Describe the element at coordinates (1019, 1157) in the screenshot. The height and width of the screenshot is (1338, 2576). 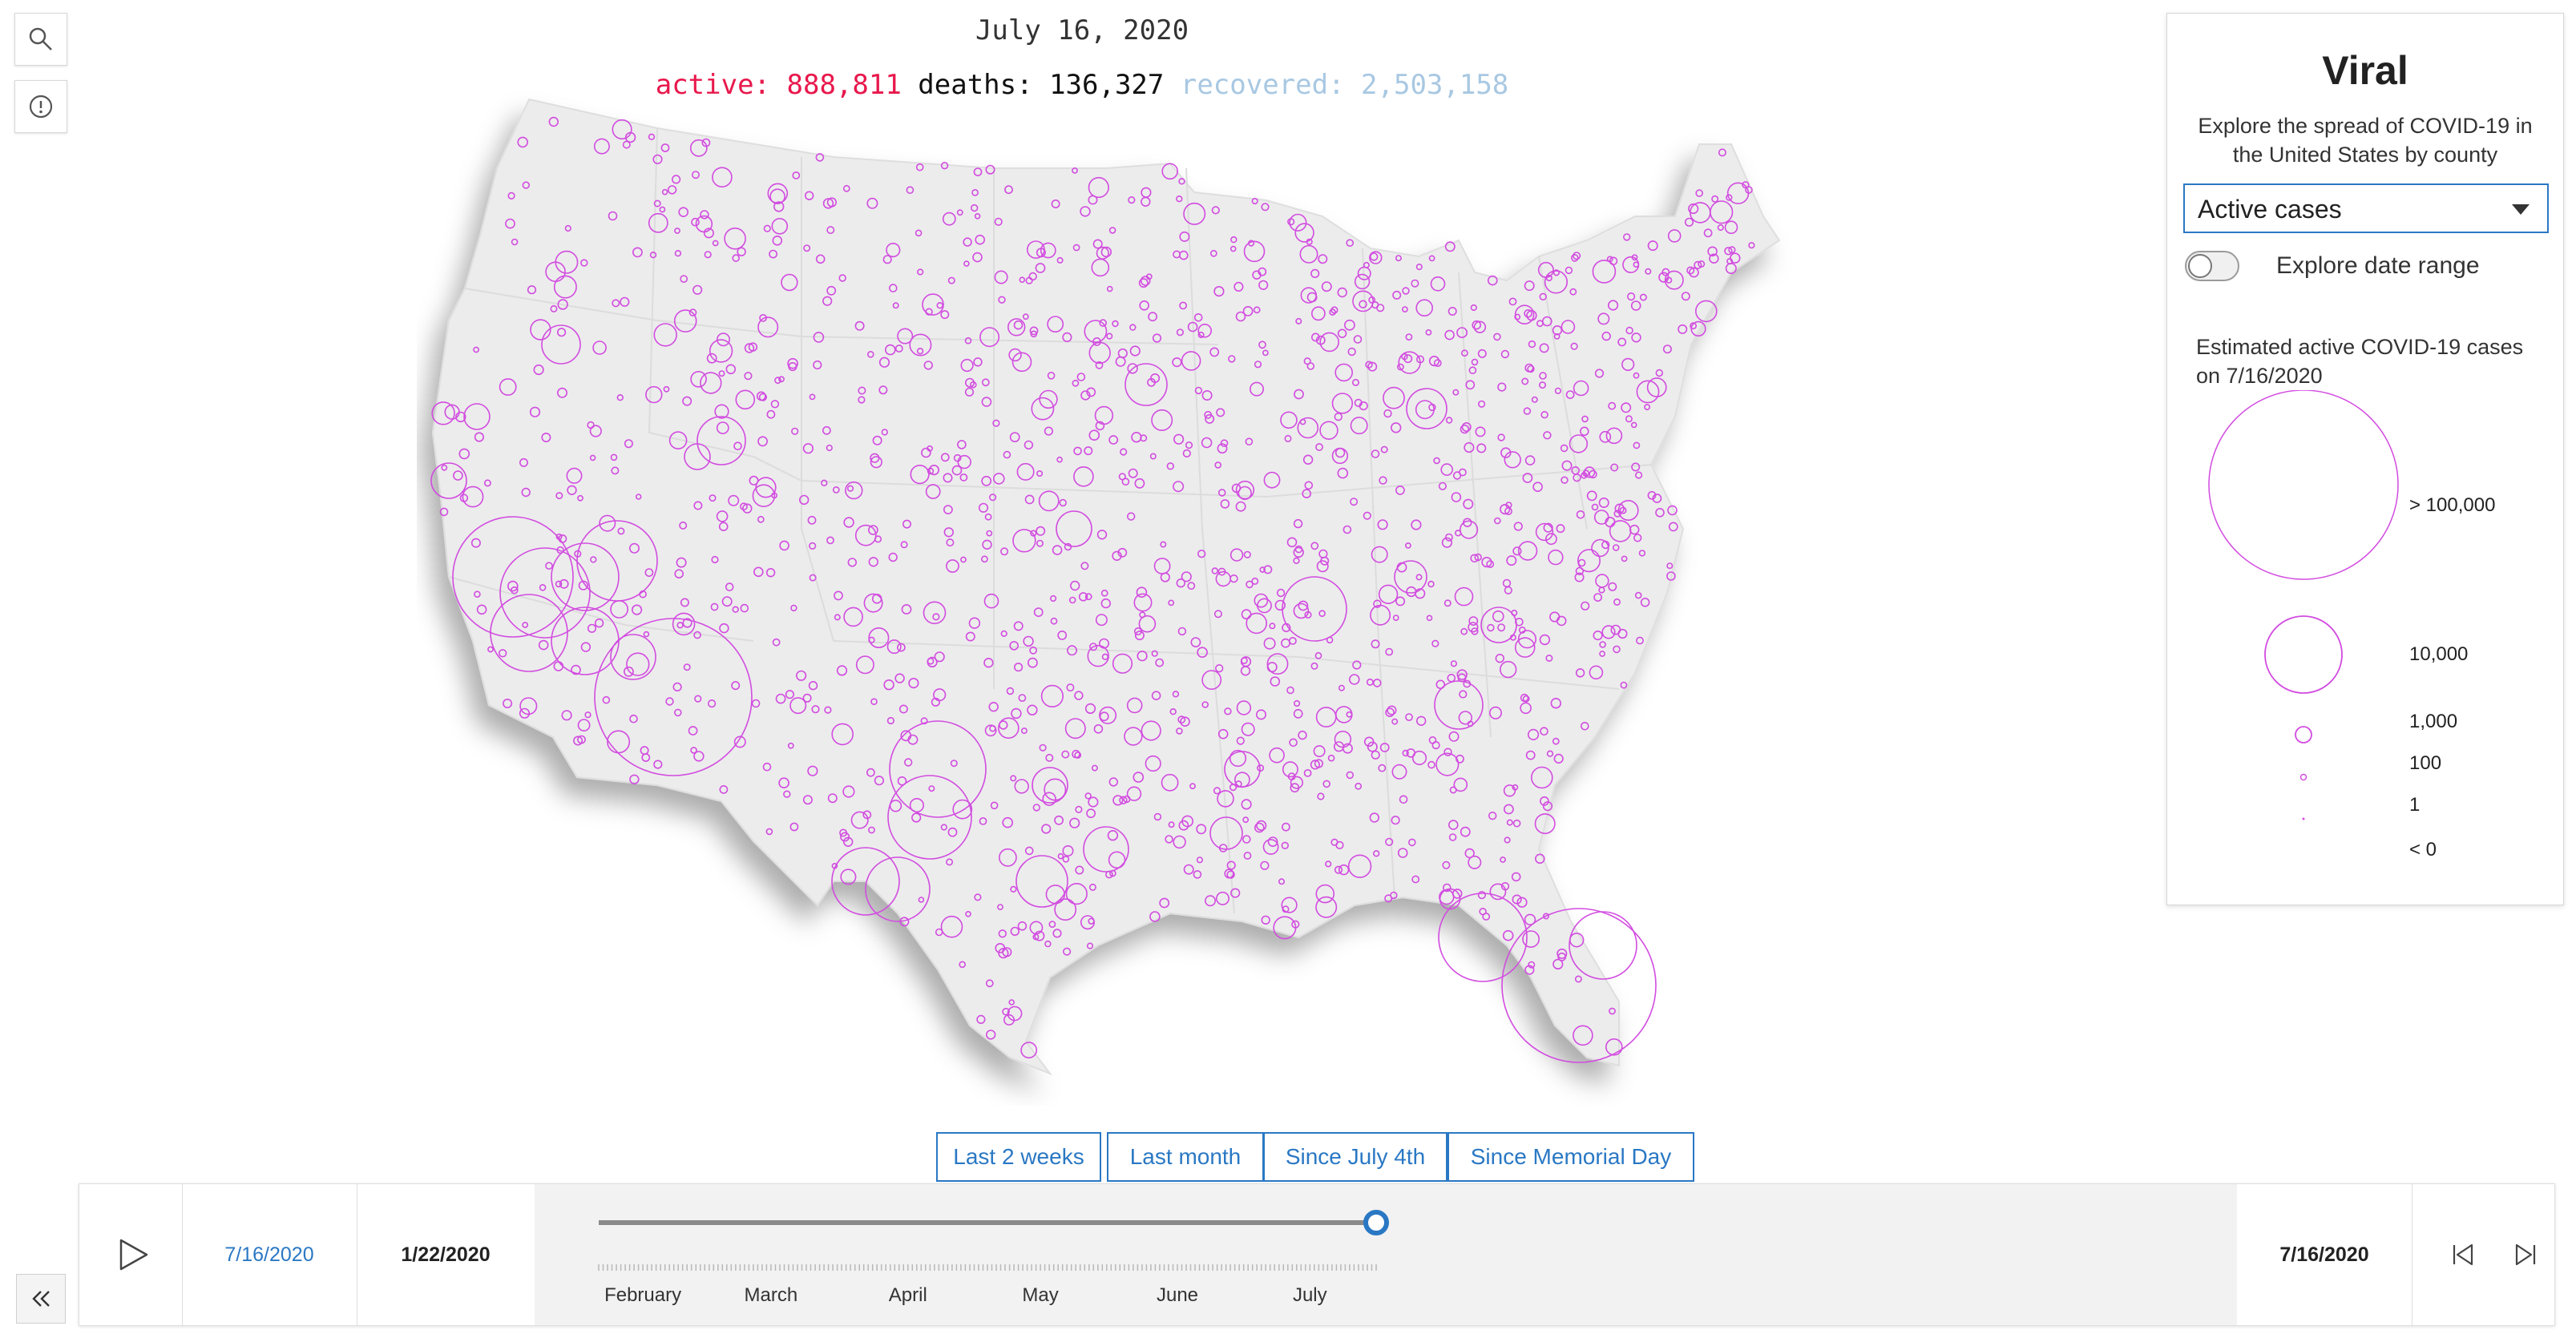
I see `preset-last-2-weeks-button: Last 2 weeks` at that location.